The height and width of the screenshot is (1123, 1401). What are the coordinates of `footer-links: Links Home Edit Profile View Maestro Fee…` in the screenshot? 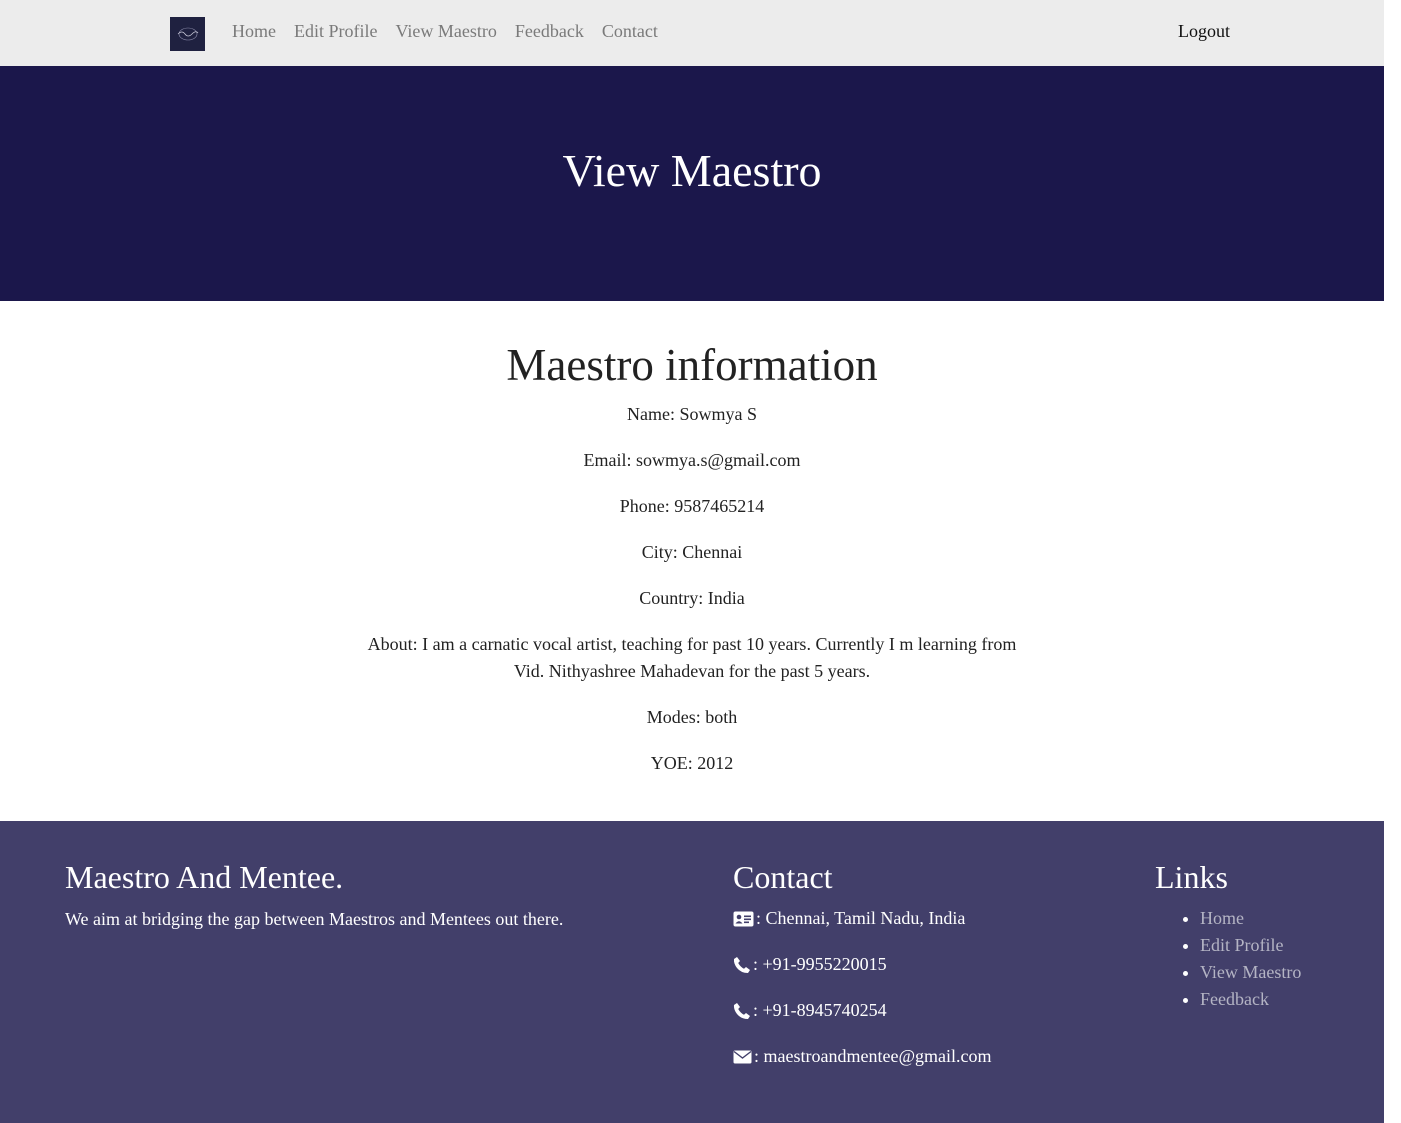 It's located at (1228, 937).